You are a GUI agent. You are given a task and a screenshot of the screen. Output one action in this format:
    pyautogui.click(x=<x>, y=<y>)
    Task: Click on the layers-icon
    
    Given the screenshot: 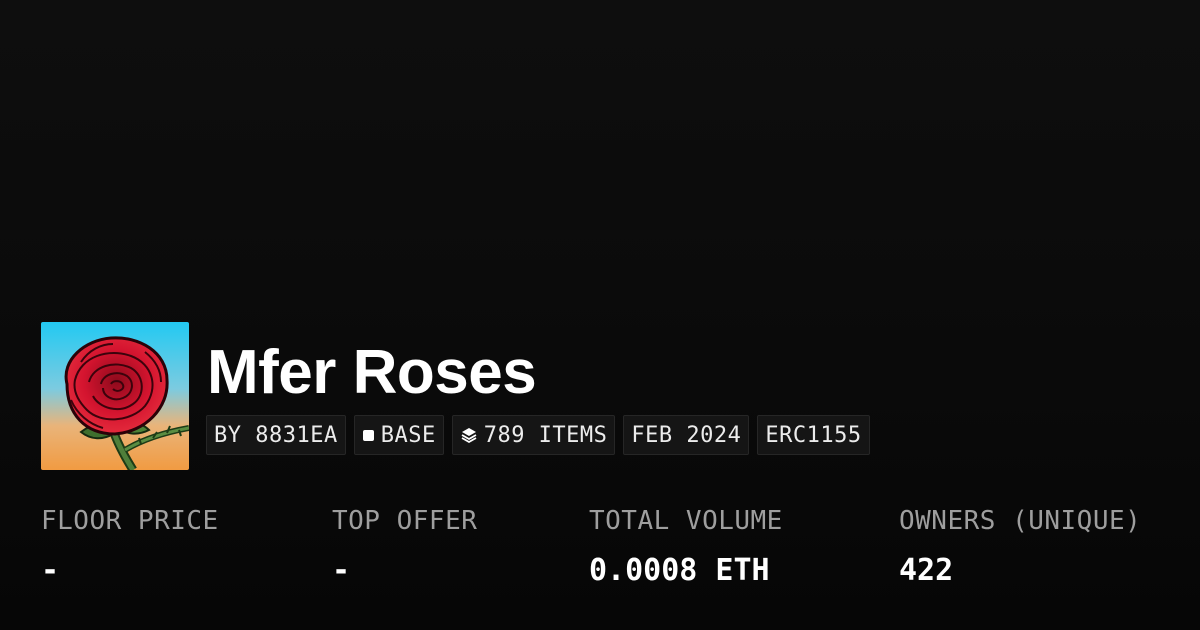 What is the action you would take?
    pyautogui.click(x=469, y=435)
    